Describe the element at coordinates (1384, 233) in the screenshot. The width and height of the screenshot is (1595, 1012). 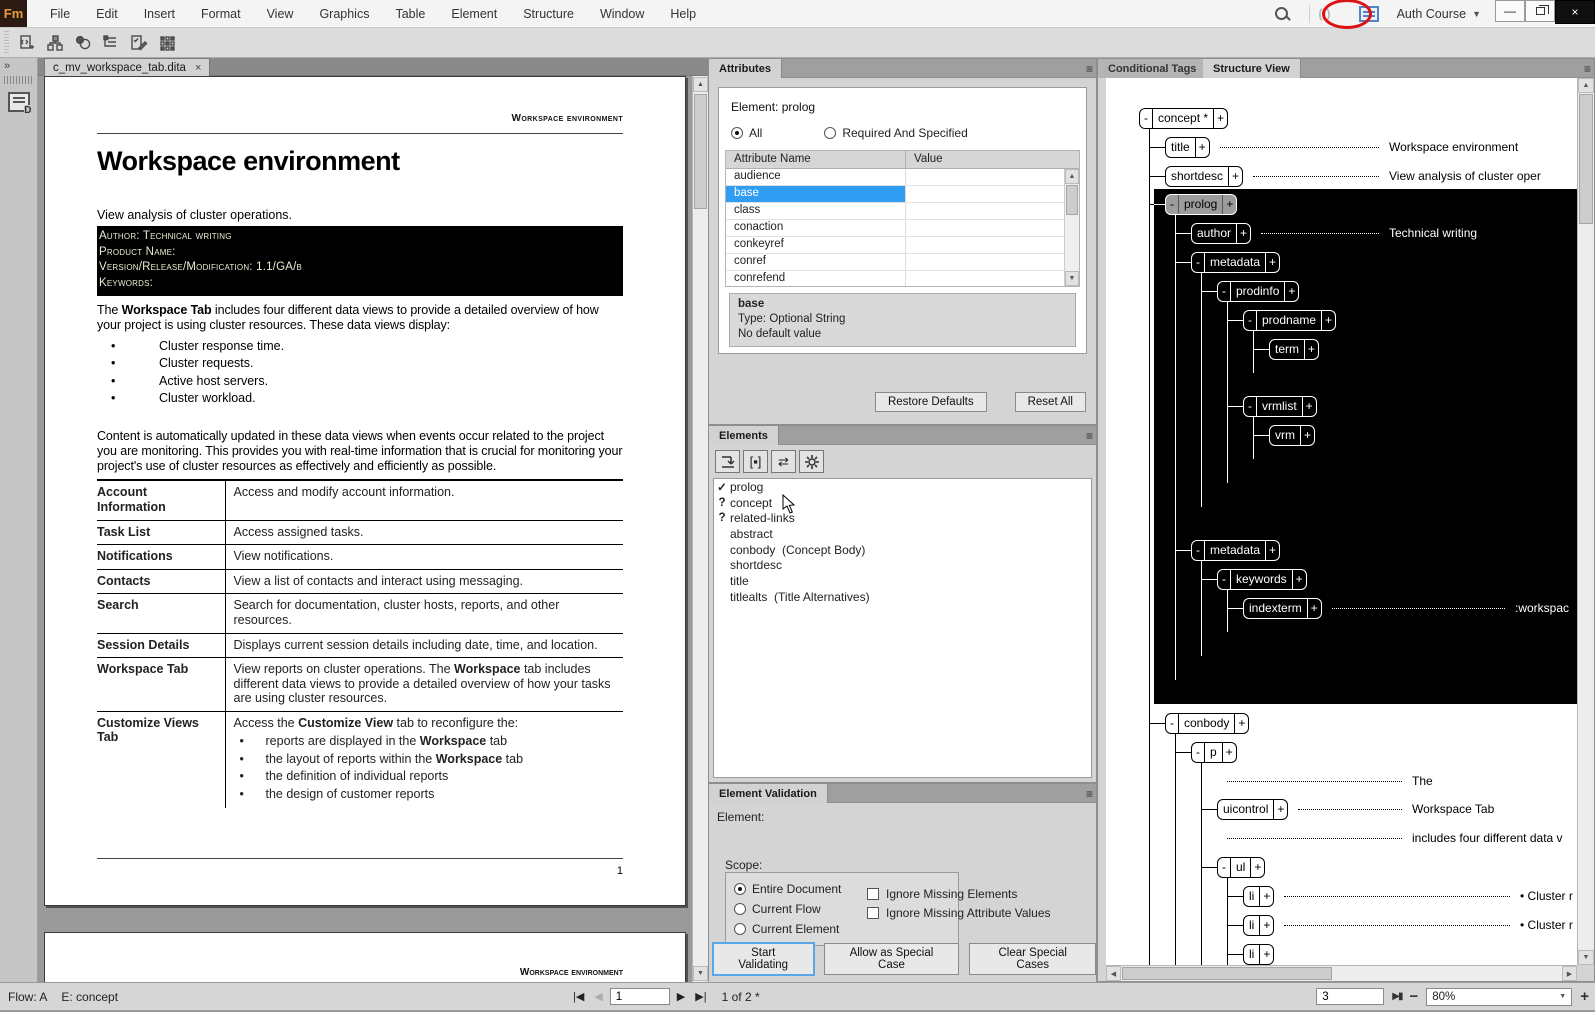
I see `tree-node-author: author + Technical writing` at that location.